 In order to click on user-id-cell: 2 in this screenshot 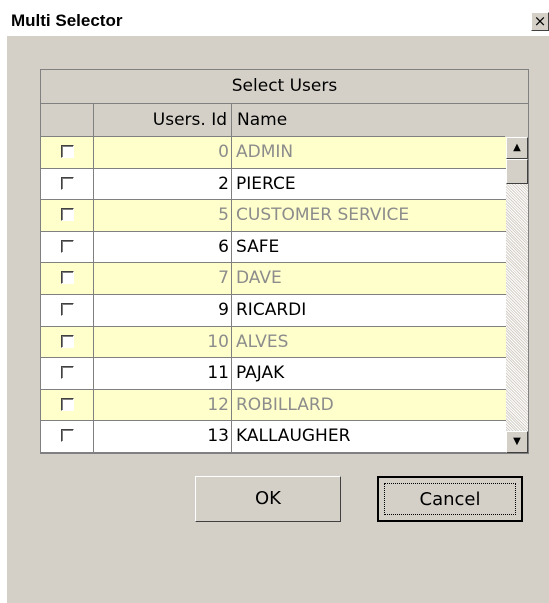, I will do `click(163, 184)`.